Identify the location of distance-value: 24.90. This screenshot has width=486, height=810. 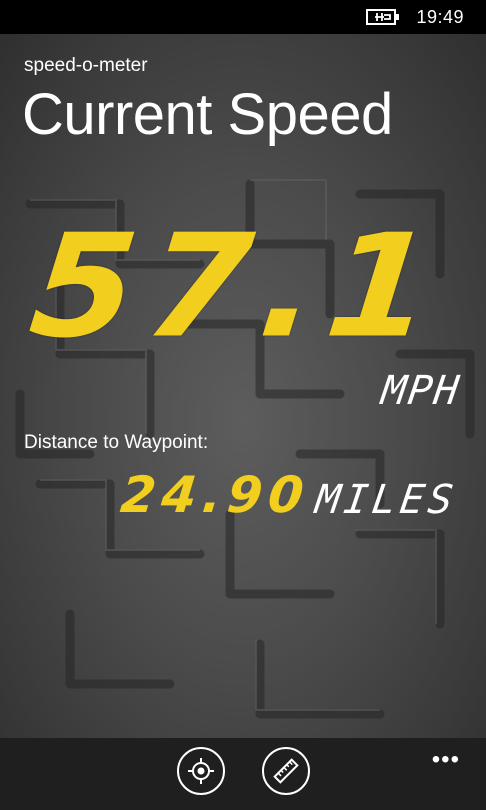
(215, 495).